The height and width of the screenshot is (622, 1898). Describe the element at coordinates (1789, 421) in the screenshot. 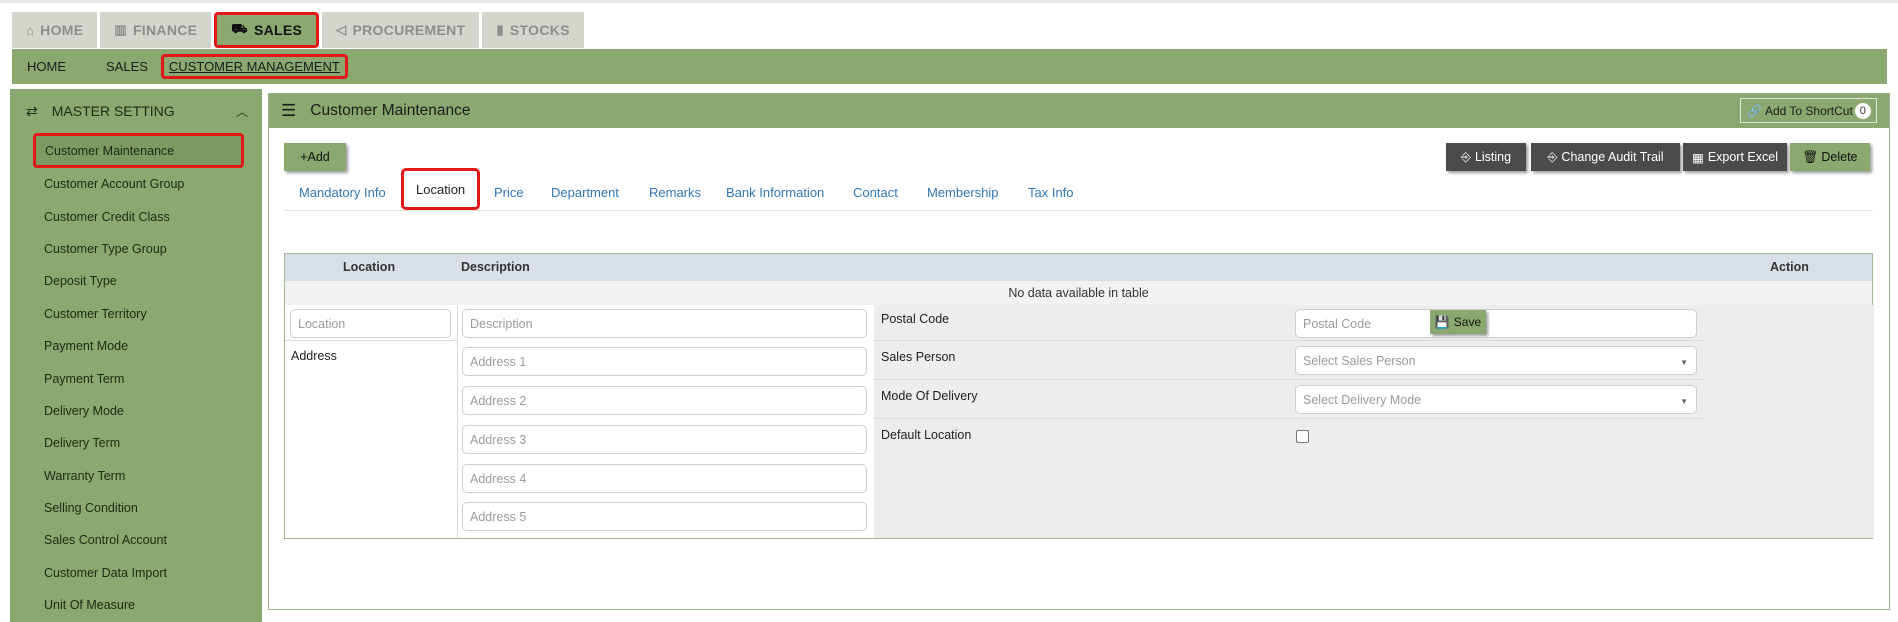

I see `action-column` at that location.